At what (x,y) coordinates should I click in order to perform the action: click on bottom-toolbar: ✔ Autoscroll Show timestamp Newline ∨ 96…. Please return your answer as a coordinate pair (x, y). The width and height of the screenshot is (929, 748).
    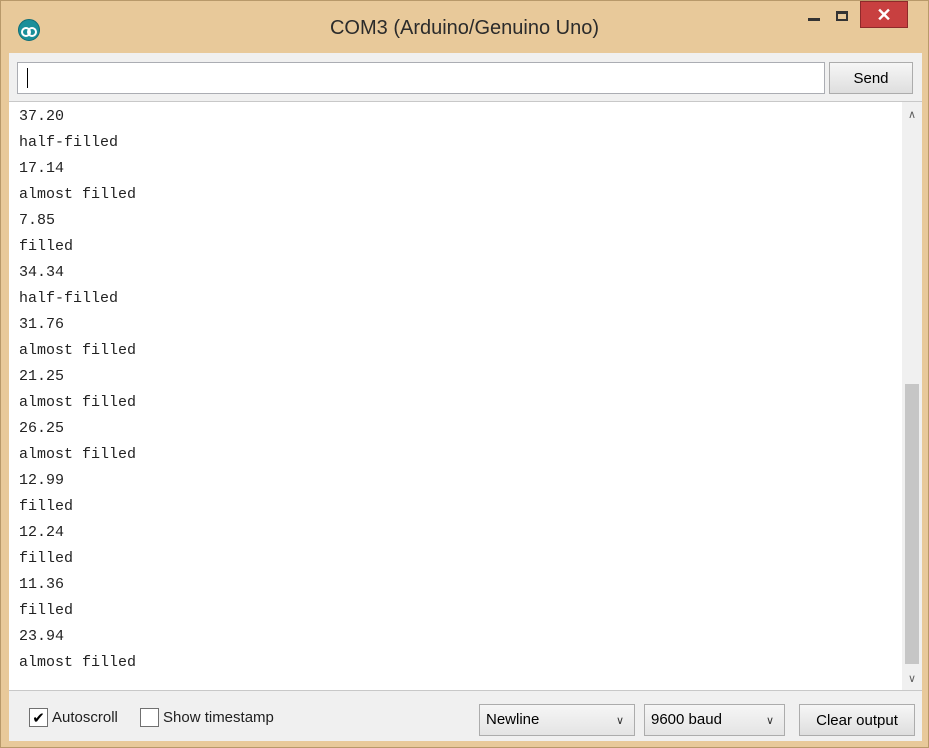
    Looking at the image, I should click on (465, 718).